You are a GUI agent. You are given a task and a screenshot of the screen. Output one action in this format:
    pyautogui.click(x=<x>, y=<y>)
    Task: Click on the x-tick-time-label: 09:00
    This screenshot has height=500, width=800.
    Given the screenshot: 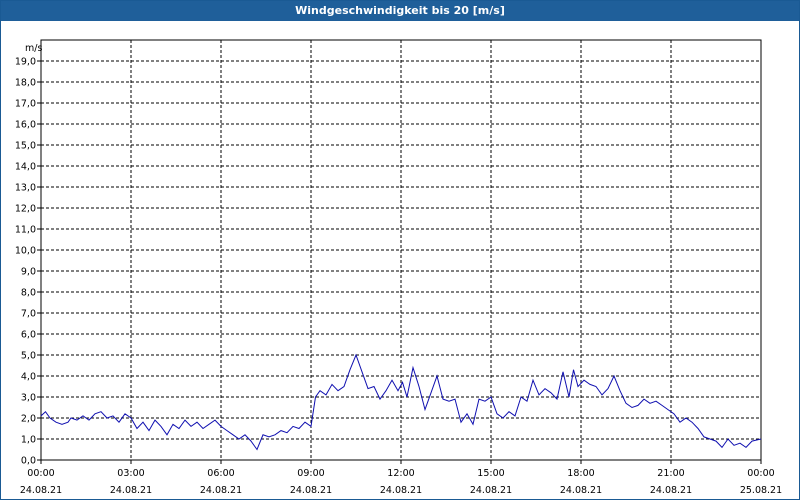 What is the action you would take?
    pyautogui.click(x=310, y=473)
    